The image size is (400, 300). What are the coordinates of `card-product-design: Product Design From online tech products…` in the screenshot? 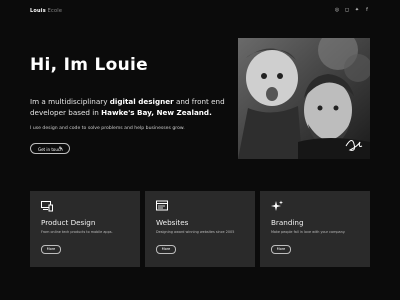 It's located at (85, 229).